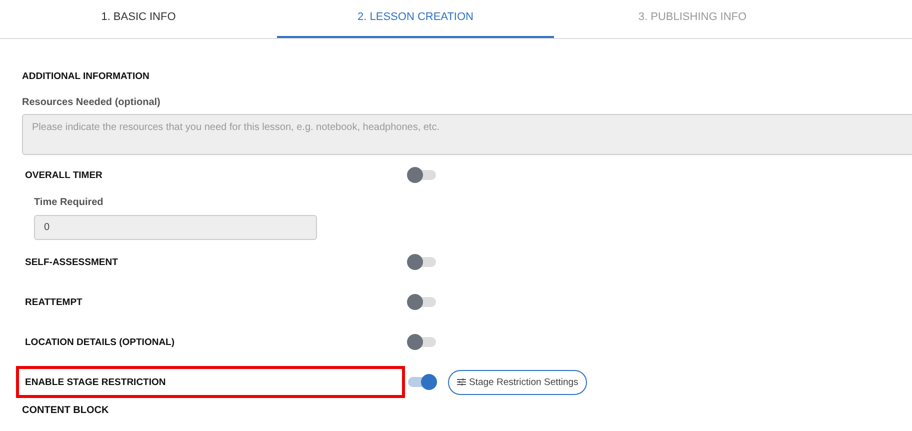  Describe the element at coordinates (96, 382) in the screenshot. I see `setting-label: ENABLE STAGE RESTRICTION` at that location.